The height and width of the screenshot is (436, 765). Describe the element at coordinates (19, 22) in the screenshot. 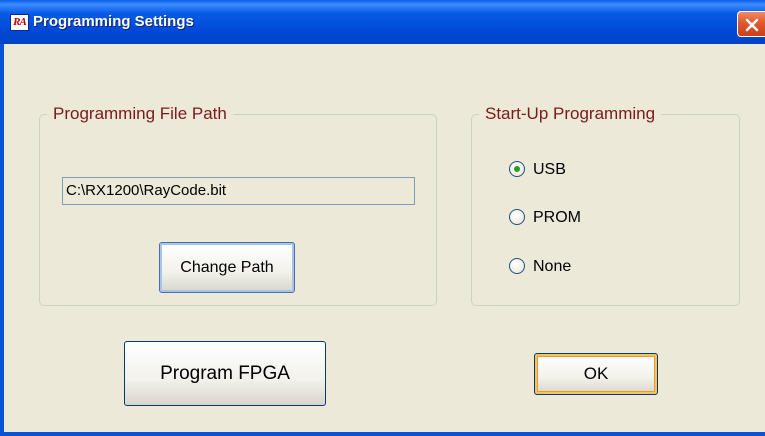

I see `app-logo-icon: RA` at that location.